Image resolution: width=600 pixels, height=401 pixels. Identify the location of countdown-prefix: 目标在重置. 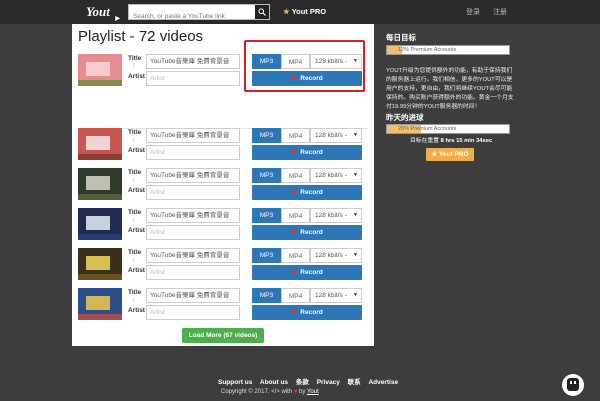
(424, 141).